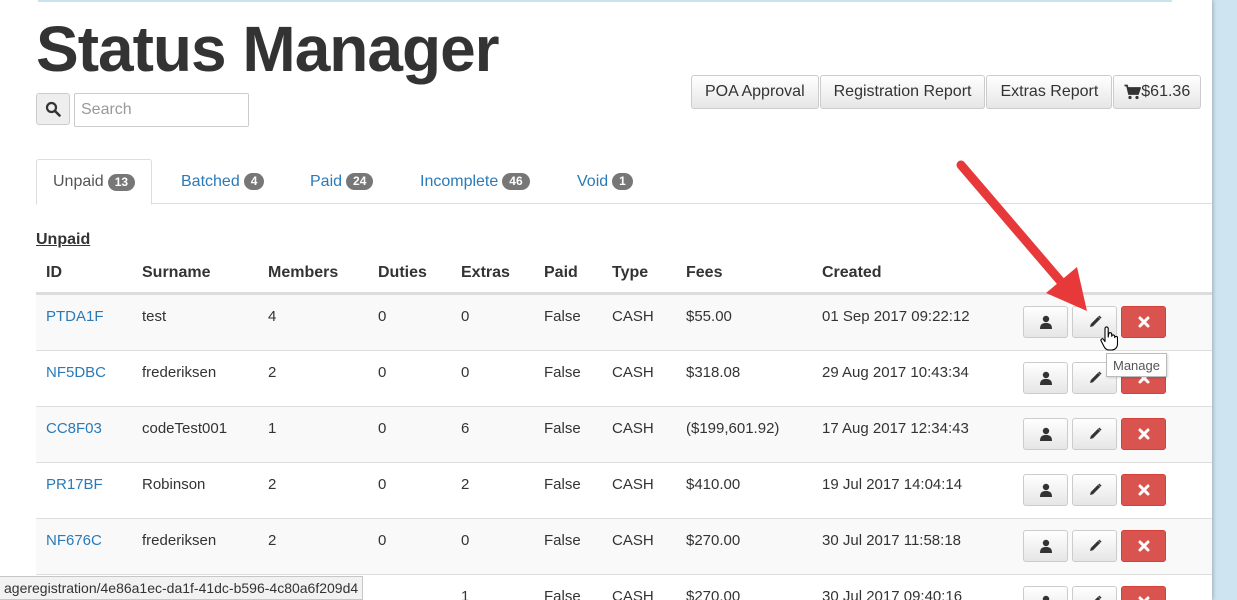  I want to click on row-fees: $410.00, so click(713, 484).